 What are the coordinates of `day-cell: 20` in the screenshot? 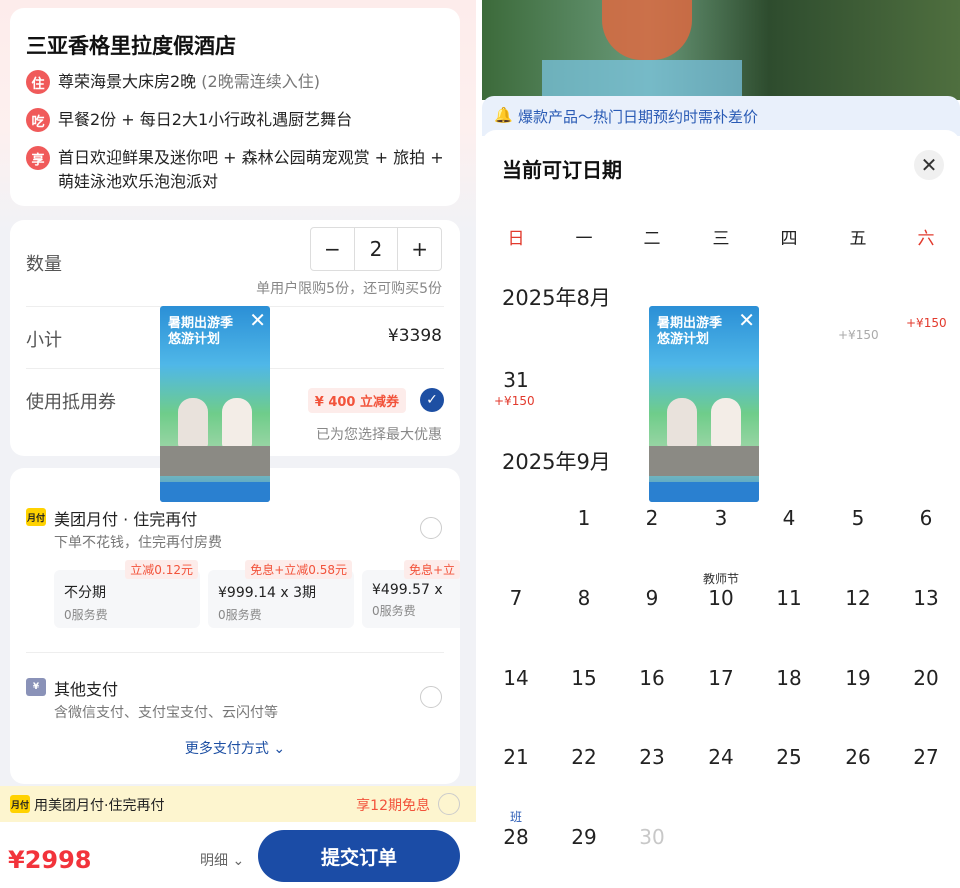 It's located at (926, 678).